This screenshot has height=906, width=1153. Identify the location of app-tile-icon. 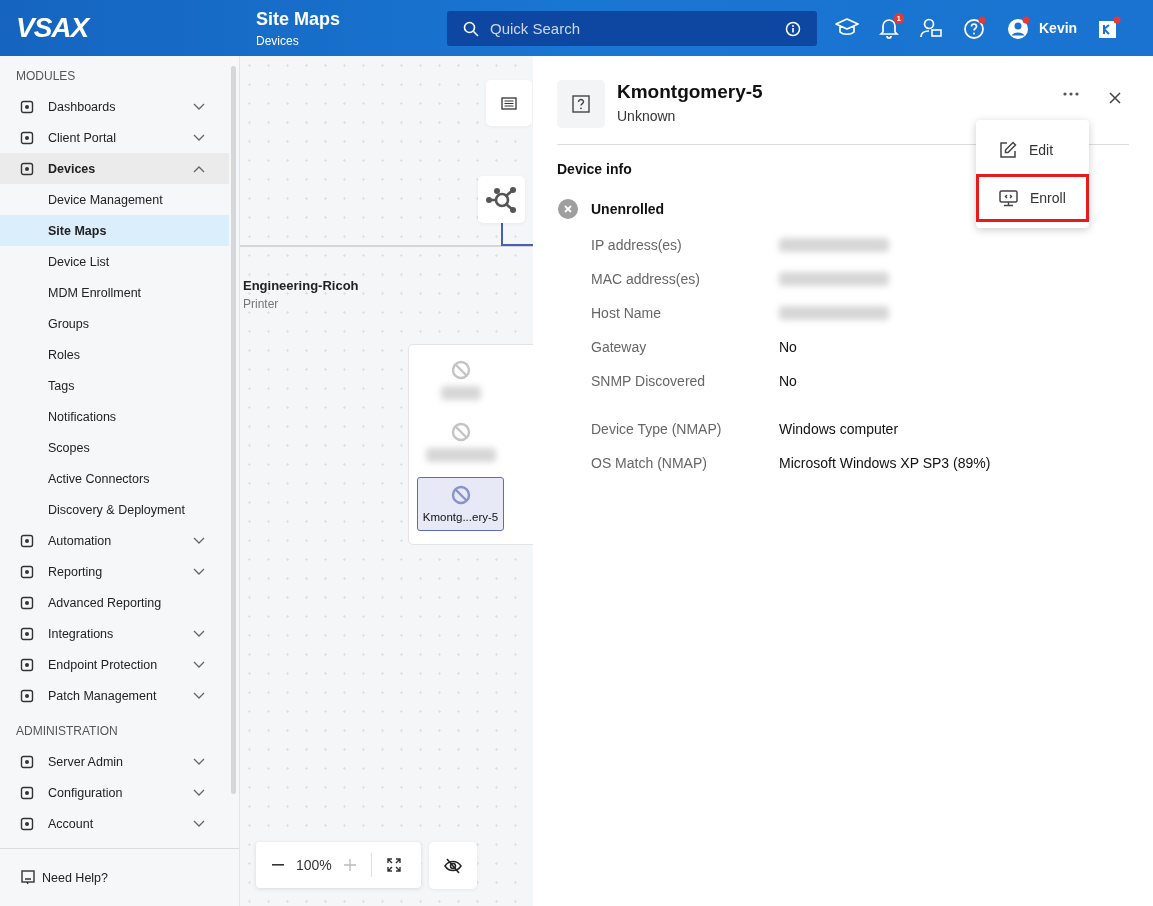
(1109, 28).